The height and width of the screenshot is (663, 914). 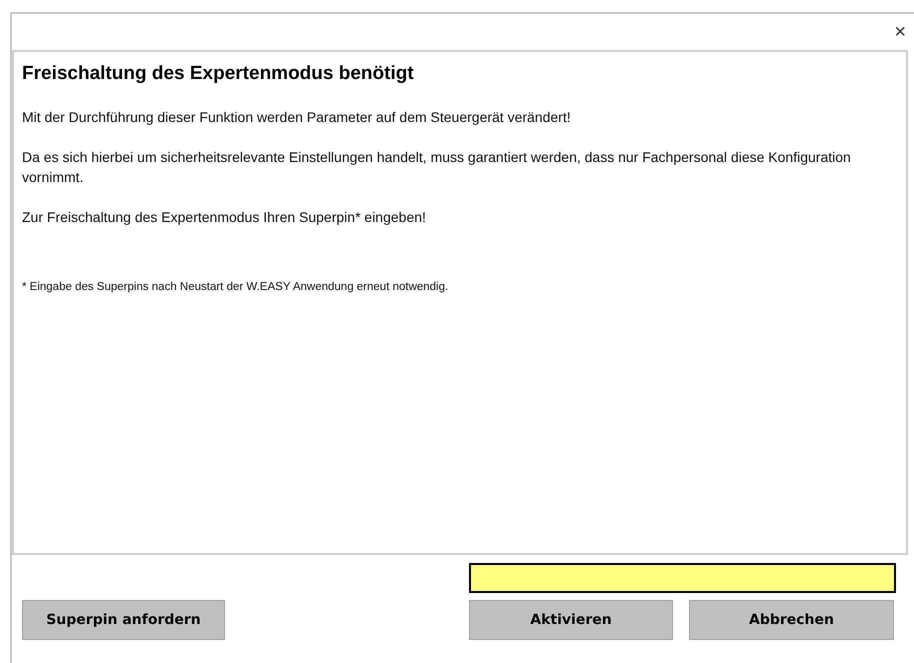 What do you see at coordinates (236, 287) in the screenshot?
I see `footnote-text: * Eingabe des Superpins nach Neustart der W.EASY Anwendung erneut notwendig.` at bounding box center [236, 287].